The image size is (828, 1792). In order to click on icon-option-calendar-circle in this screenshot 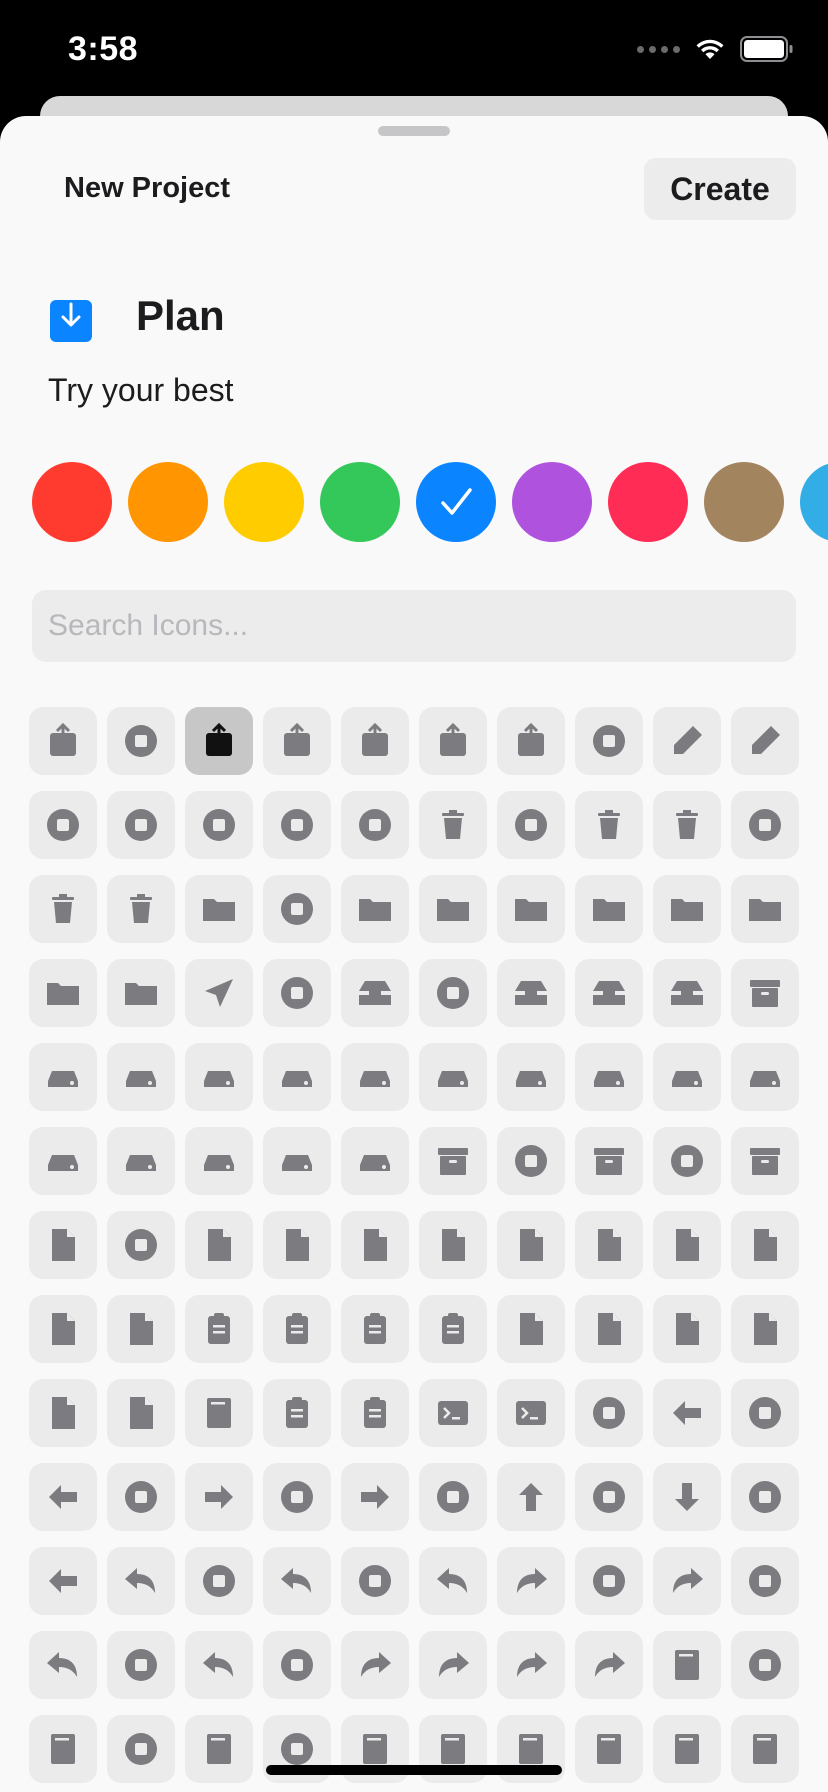, I will do `click(609, 1413)`.